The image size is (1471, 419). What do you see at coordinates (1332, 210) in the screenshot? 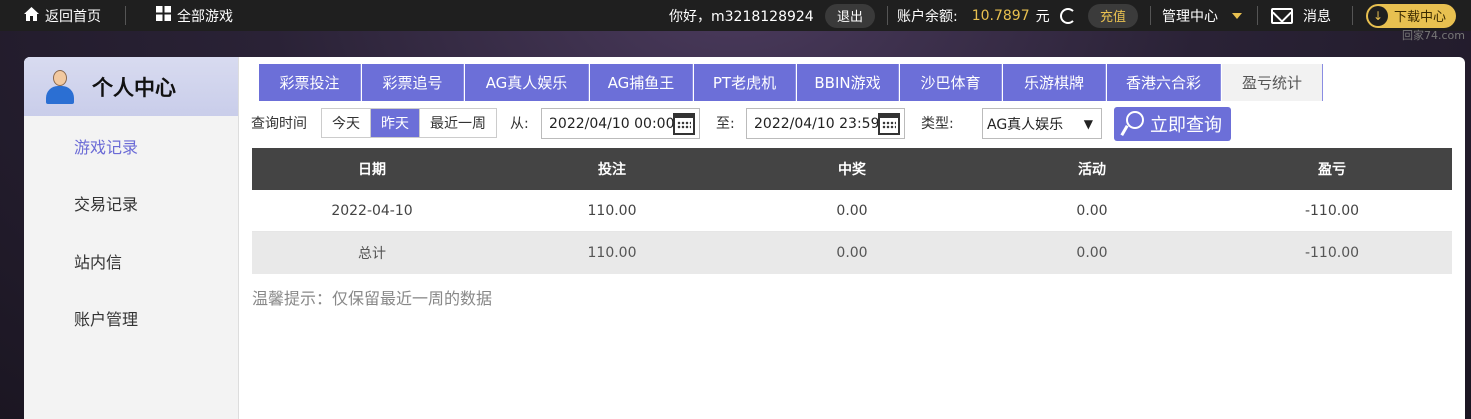
I see `cell-profit-loss: -110.00` at bounding box center [1332, 210].